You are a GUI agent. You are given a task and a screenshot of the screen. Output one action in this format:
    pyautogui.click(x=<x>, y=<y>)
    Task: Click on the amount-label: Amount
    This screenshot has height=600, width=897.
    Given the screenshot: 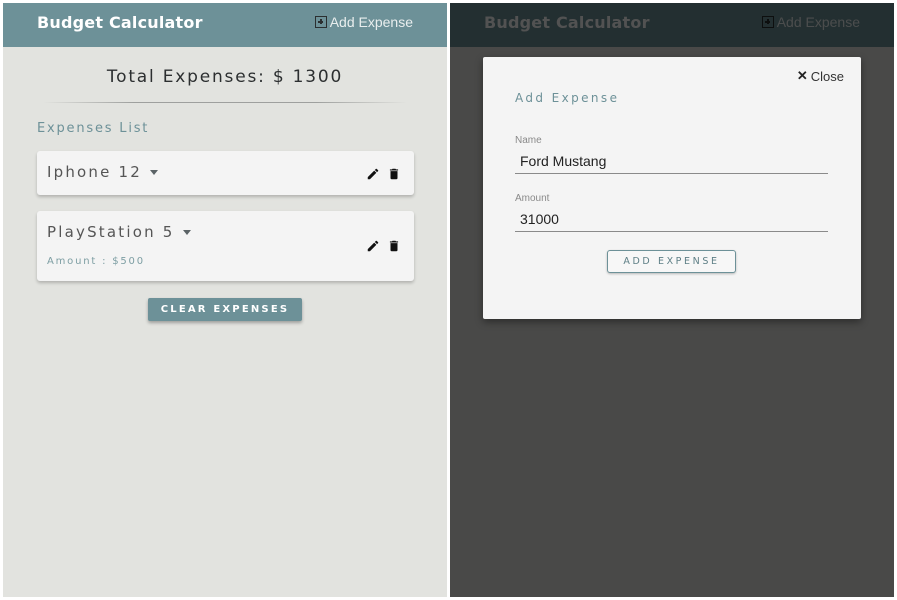 What is the action you would take?
    pyautogui.click(x=532, y=198)
    